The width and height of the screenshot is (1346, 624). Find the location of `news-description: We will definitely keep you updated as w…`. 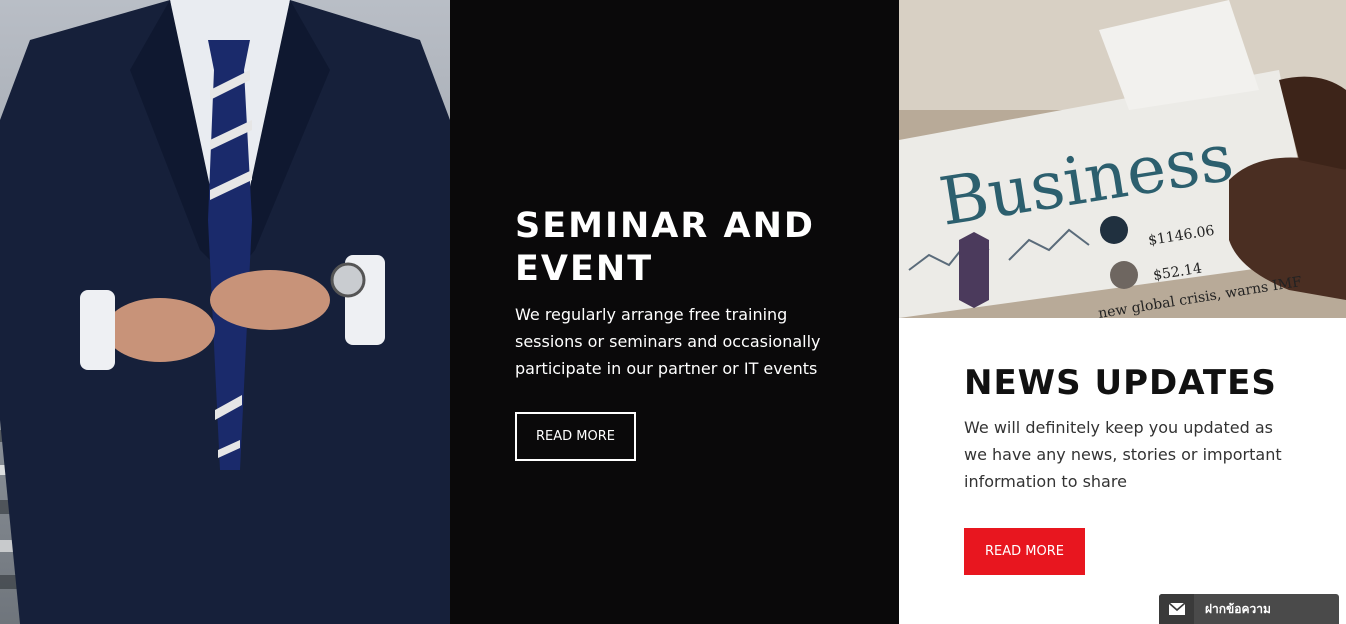

news-description: We will definitely keep you updated as w… is located at coordinates (1123, 454).